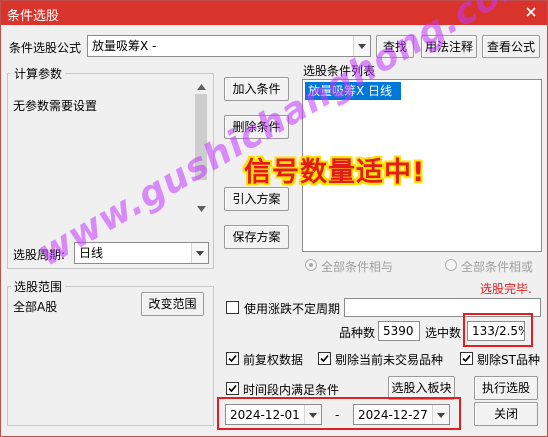 The height and width of the screenshot is (437, 548). I want to click on scroll-up-icon, so click(201, 87).